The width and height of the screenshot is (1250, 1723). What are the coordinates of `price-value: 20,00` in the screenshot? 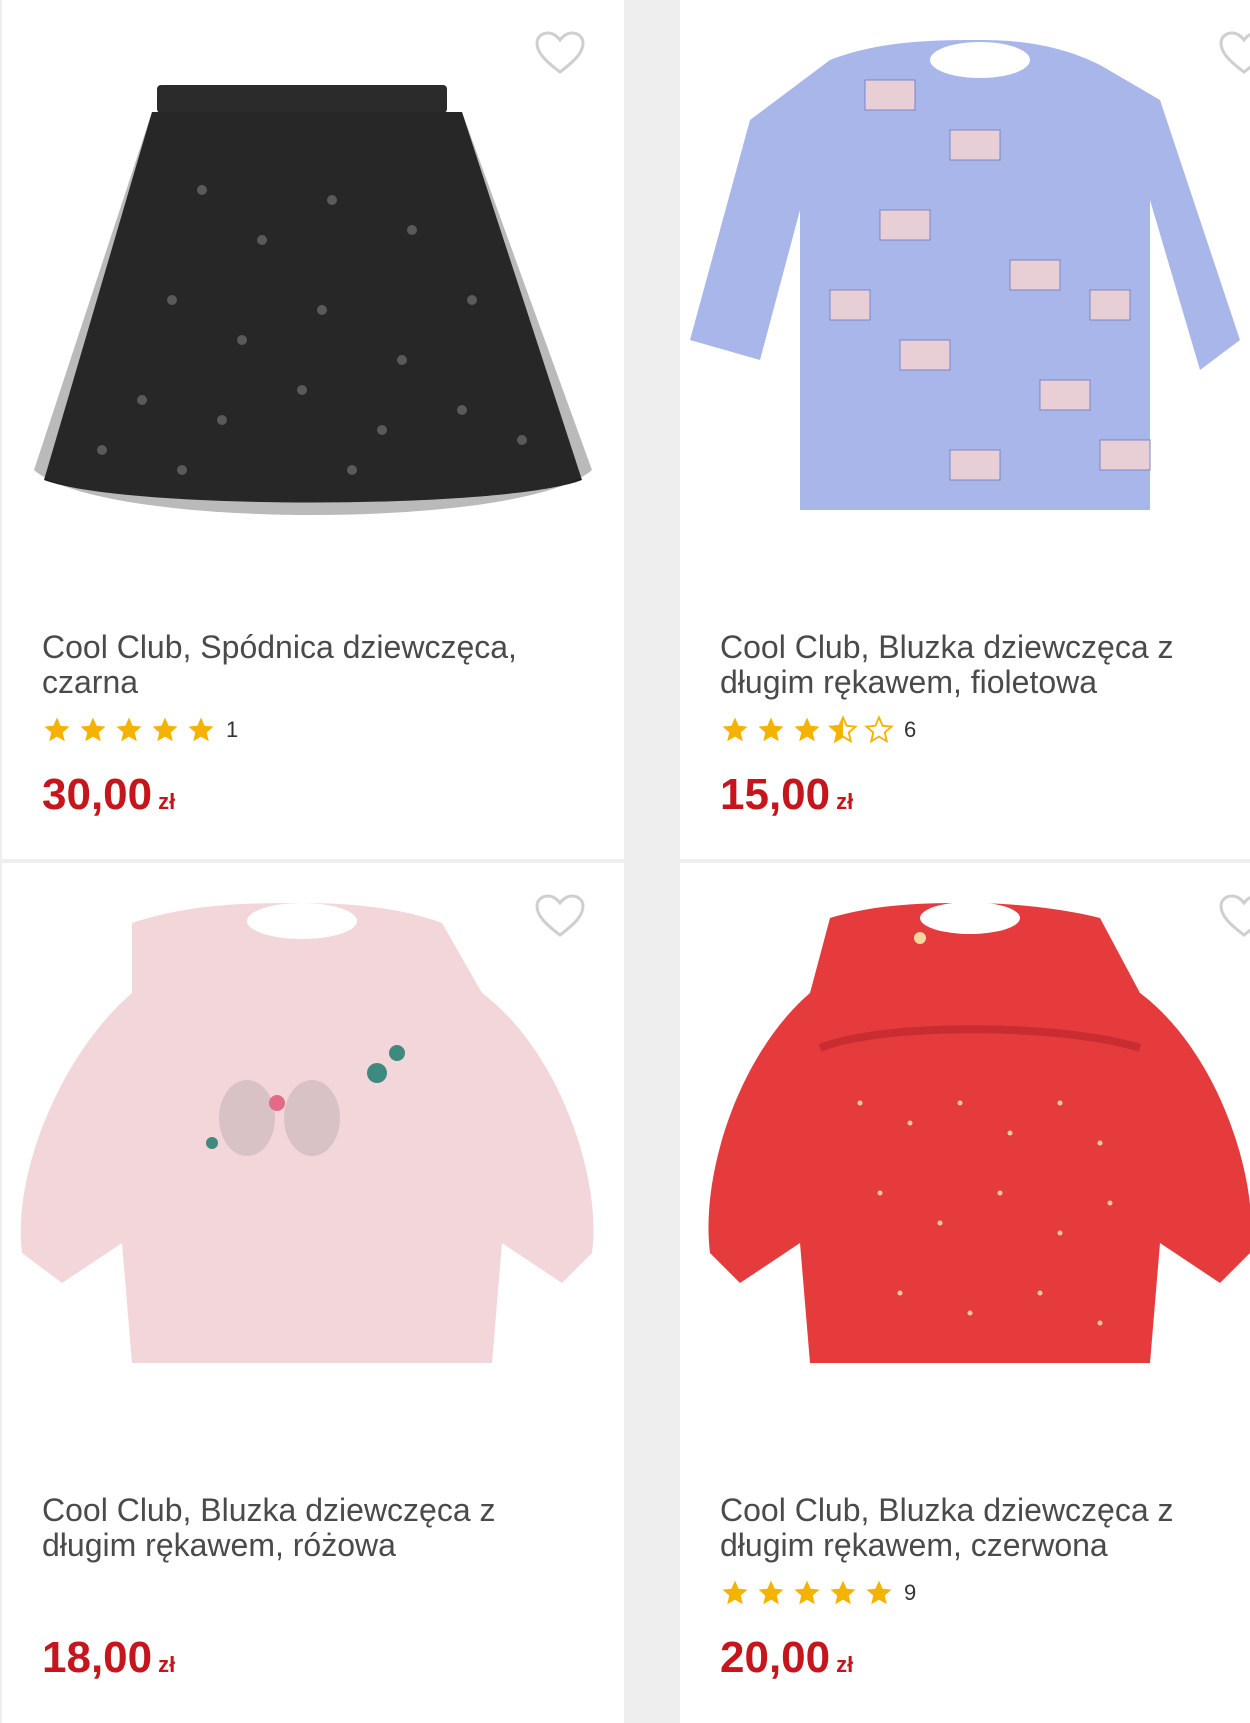 It's located at (775, 1657).